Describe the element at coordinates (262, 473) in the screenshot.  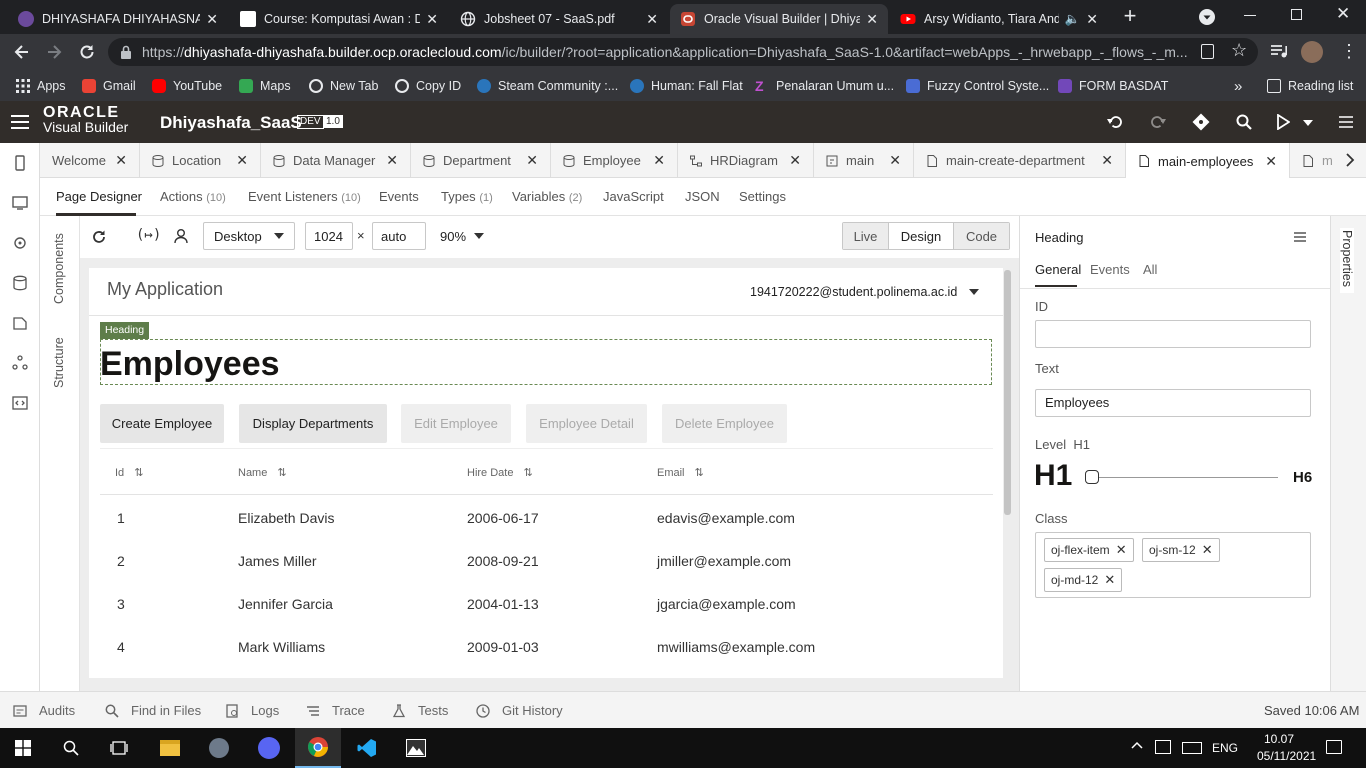
I see `column-header-name: Name ⇅` at that location.